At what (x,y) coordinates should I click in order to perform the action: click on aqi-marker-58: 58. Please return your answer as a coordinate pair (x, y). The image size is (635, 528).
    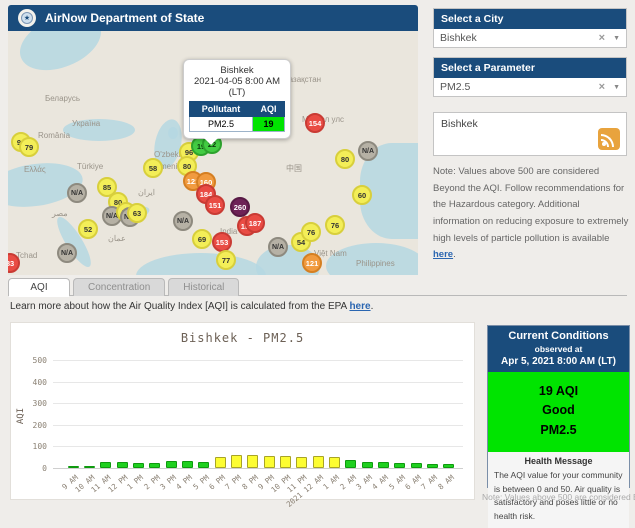
    Looking at the image, I should click on (153, 168).